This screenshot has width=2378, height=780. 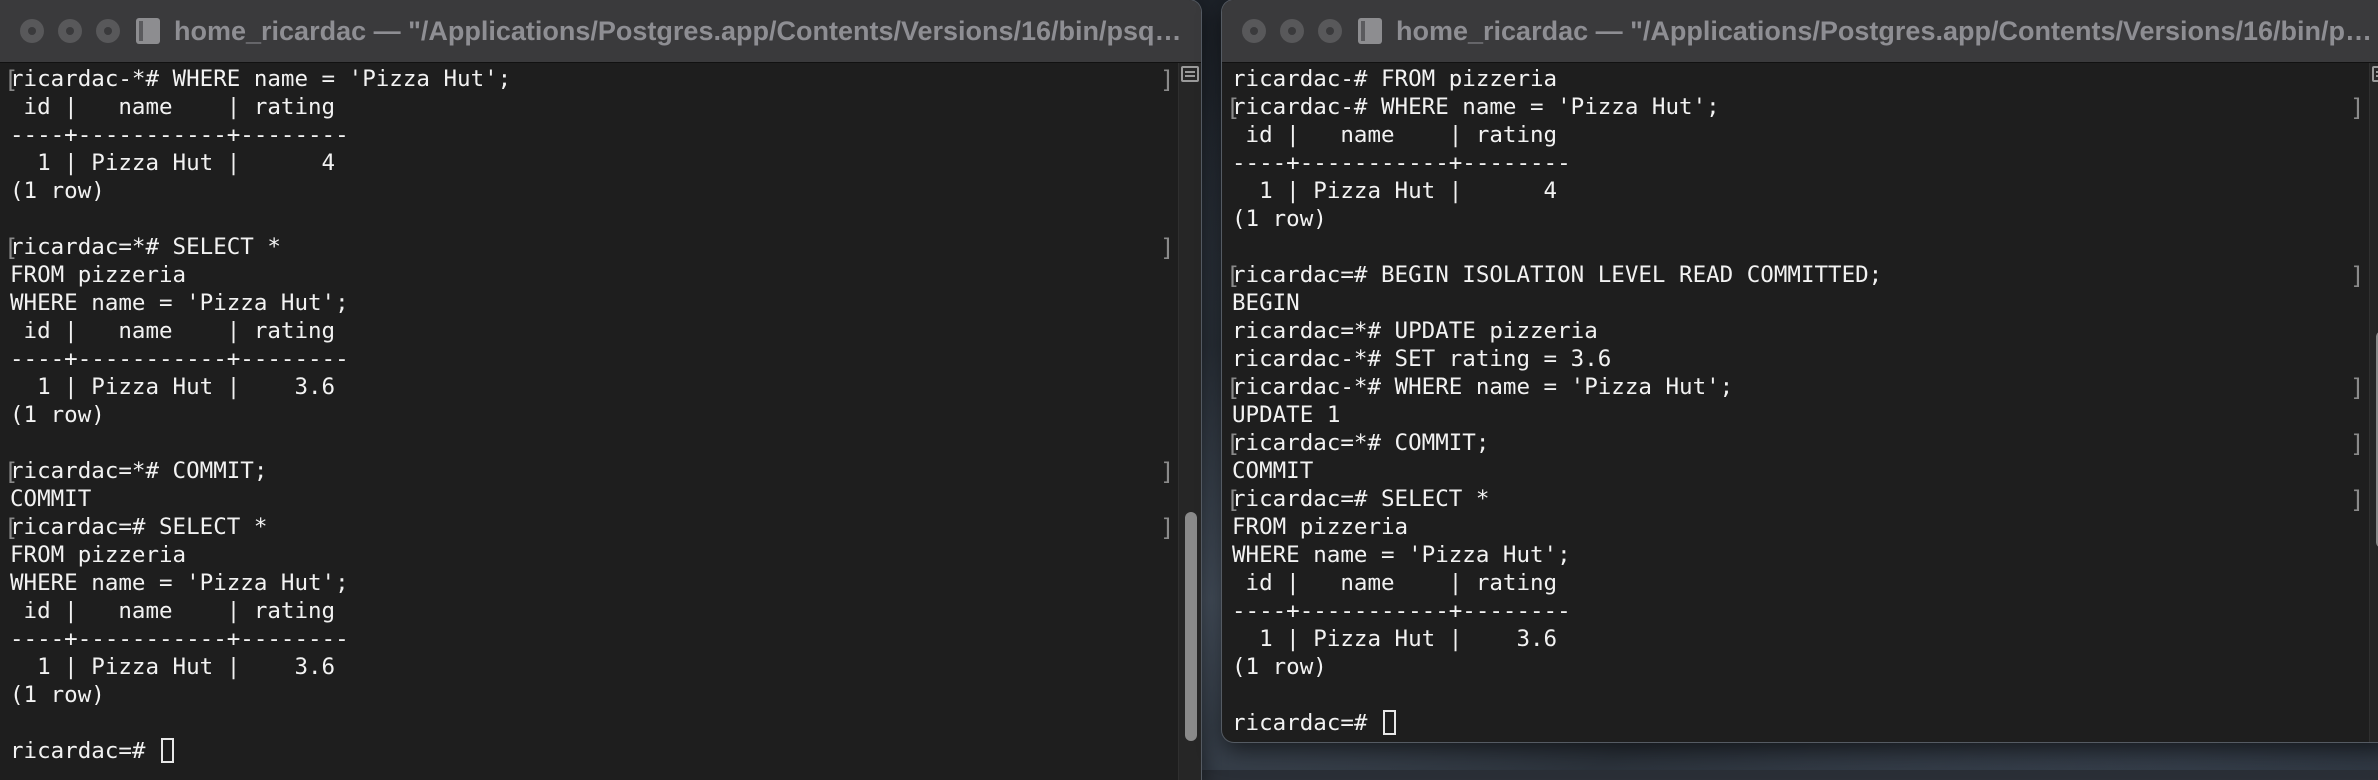 I want to click on terminal-line: COMMIT, so click(x=1801, y=471).